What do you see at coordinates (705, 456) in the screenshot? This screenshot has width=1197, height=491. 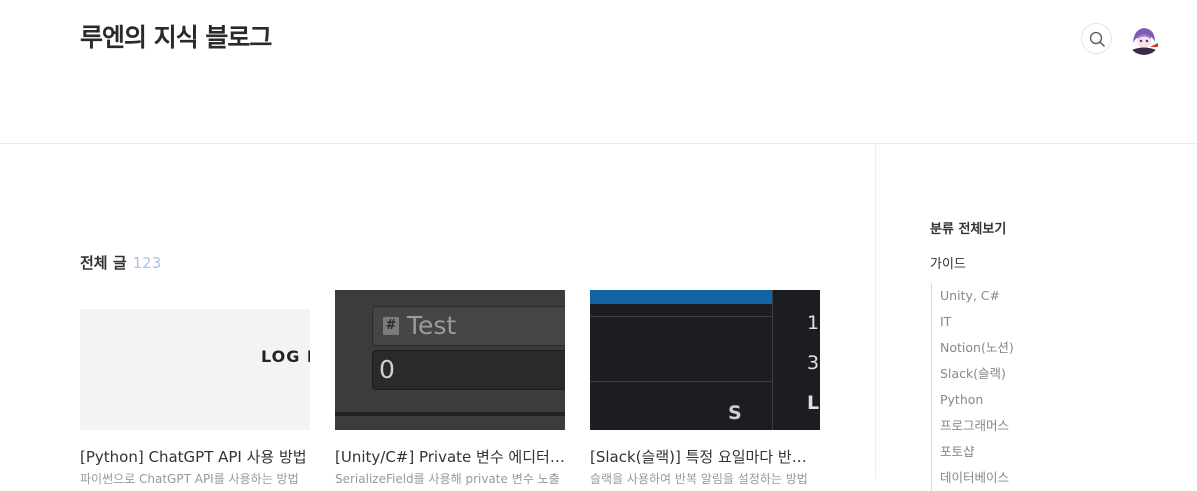 I see `post-title: [Slack(슬랙)] 특정 요일마다 반복 알림 설정` at bounding box center [705, 456].